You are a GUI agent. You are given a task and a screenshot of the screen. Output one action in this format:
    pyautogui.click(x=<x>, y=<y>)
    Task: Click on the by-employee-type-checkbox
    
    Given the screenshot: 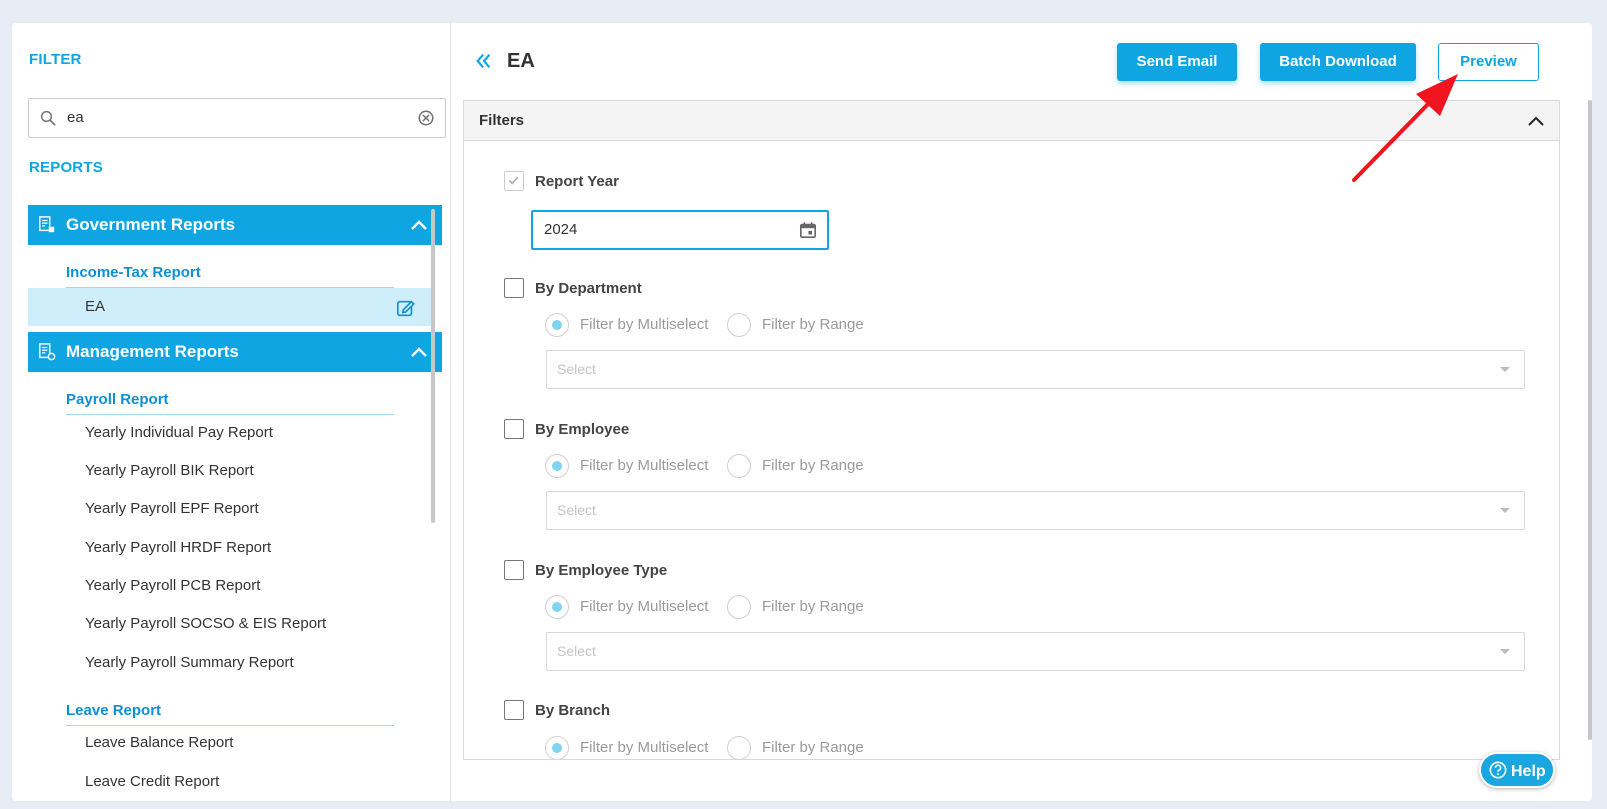 What is the action you would take?
    pyautogui.click(x=514, y=570)
    